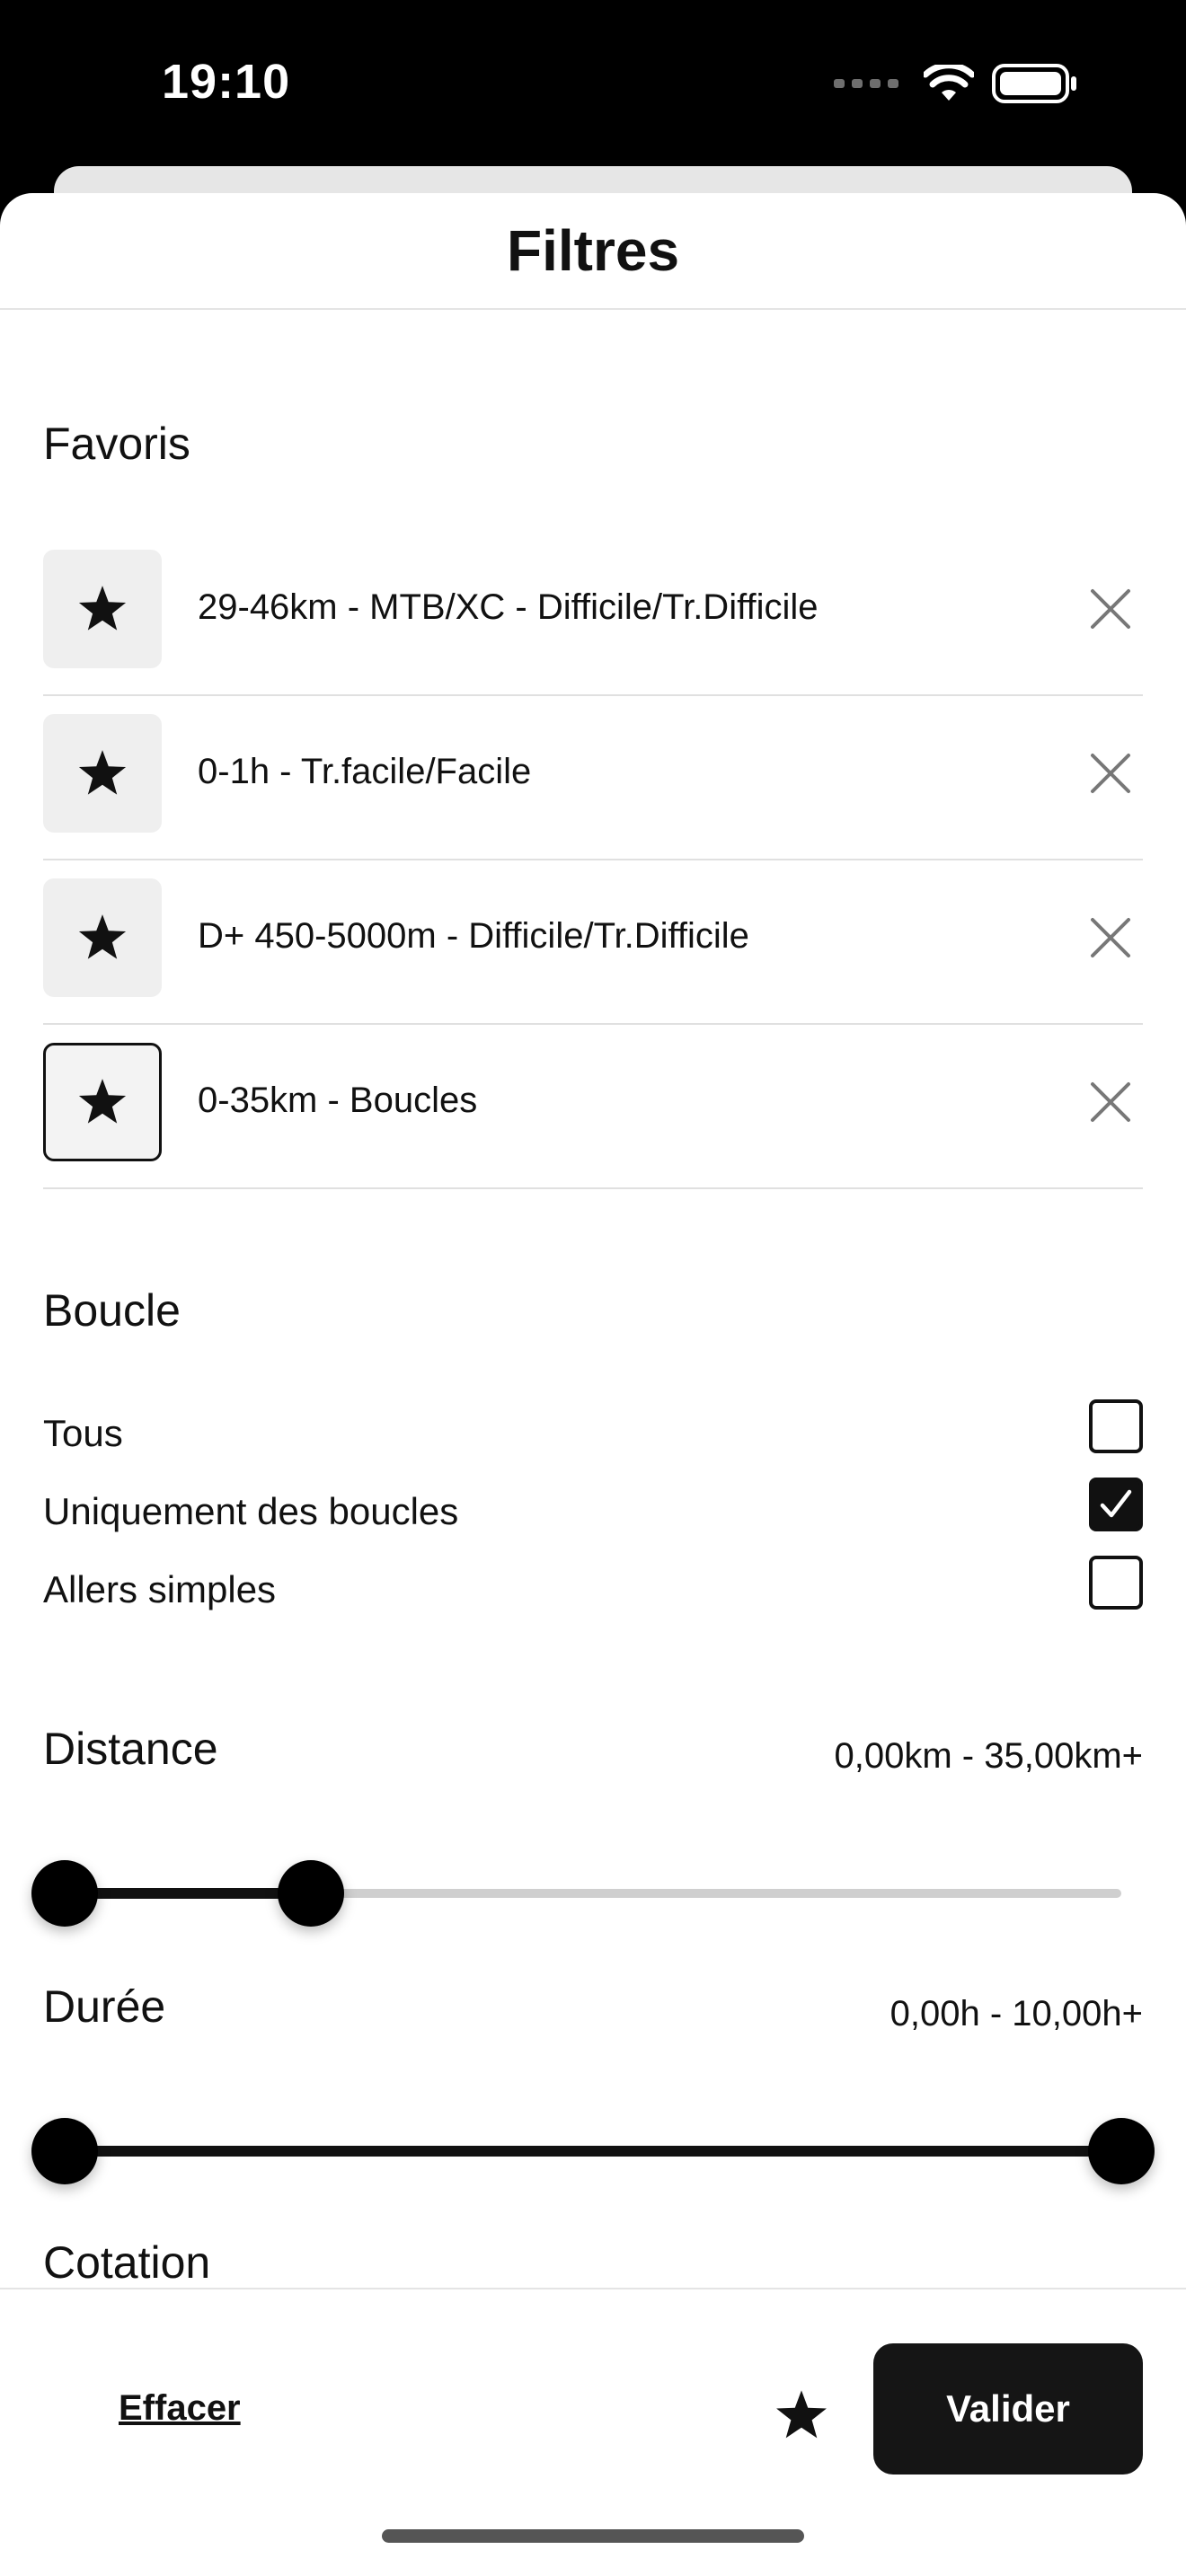 The image size is (1186, 2576). I want to click on home-indicator, so click(593, 2536).